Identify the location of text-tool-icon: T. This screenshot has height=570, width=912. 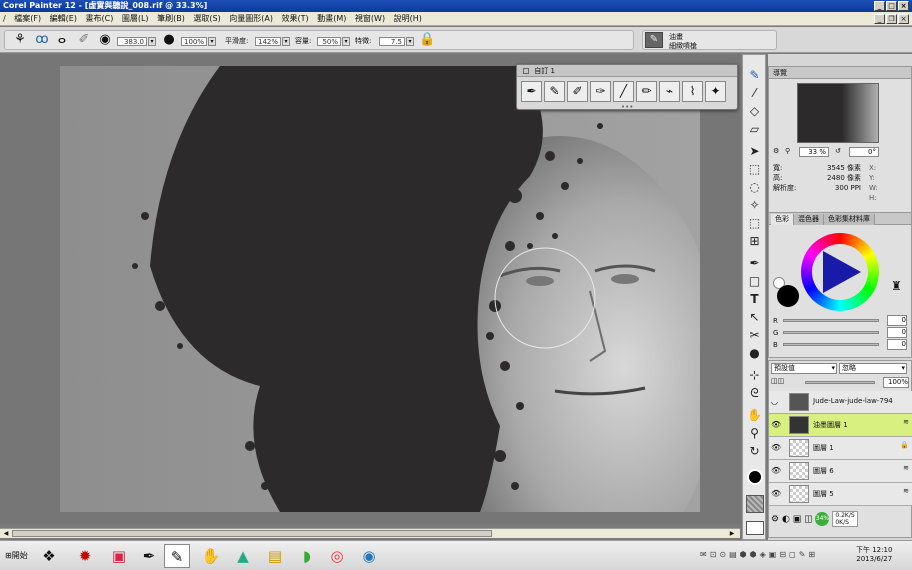
(754, 299).